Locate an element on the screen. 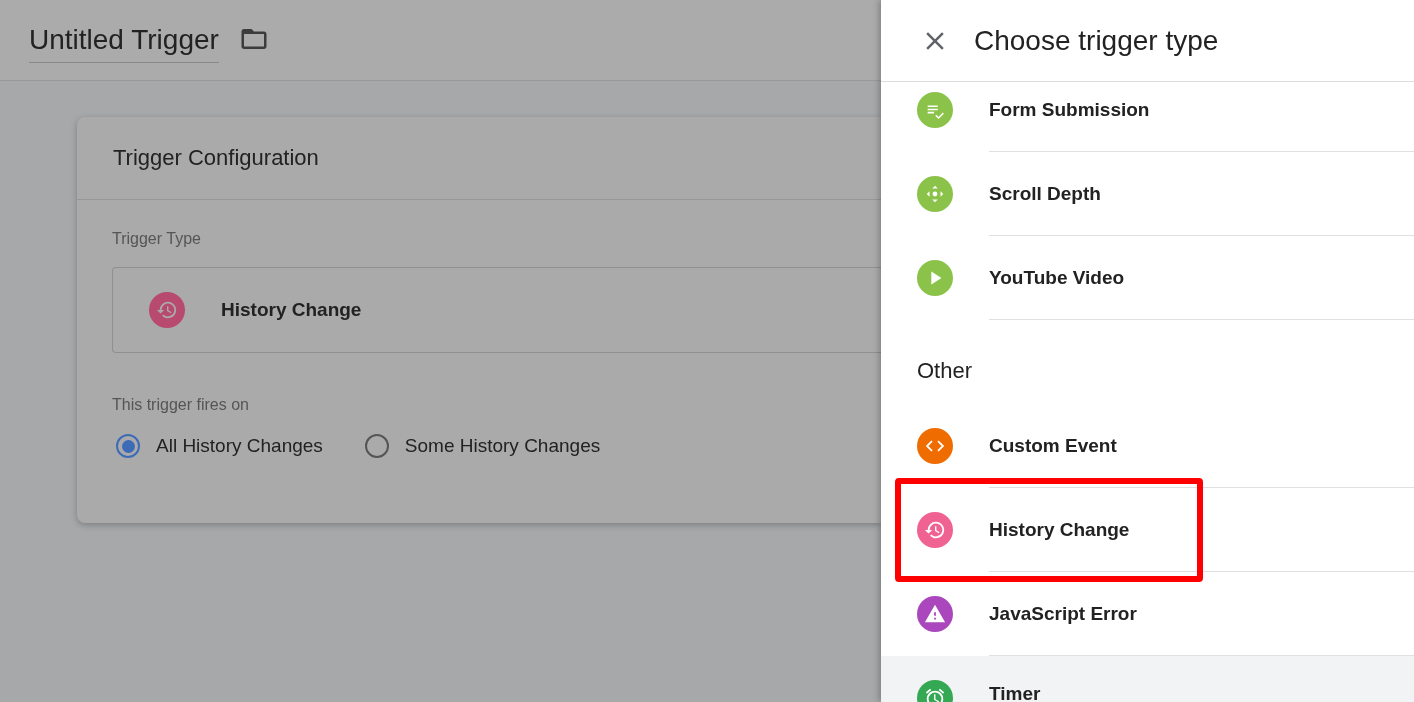 Image resolution: width=1414 pixels, height=702 pixels. trigger-type-item: YouTube Video is located at coordinates (1147, 278).